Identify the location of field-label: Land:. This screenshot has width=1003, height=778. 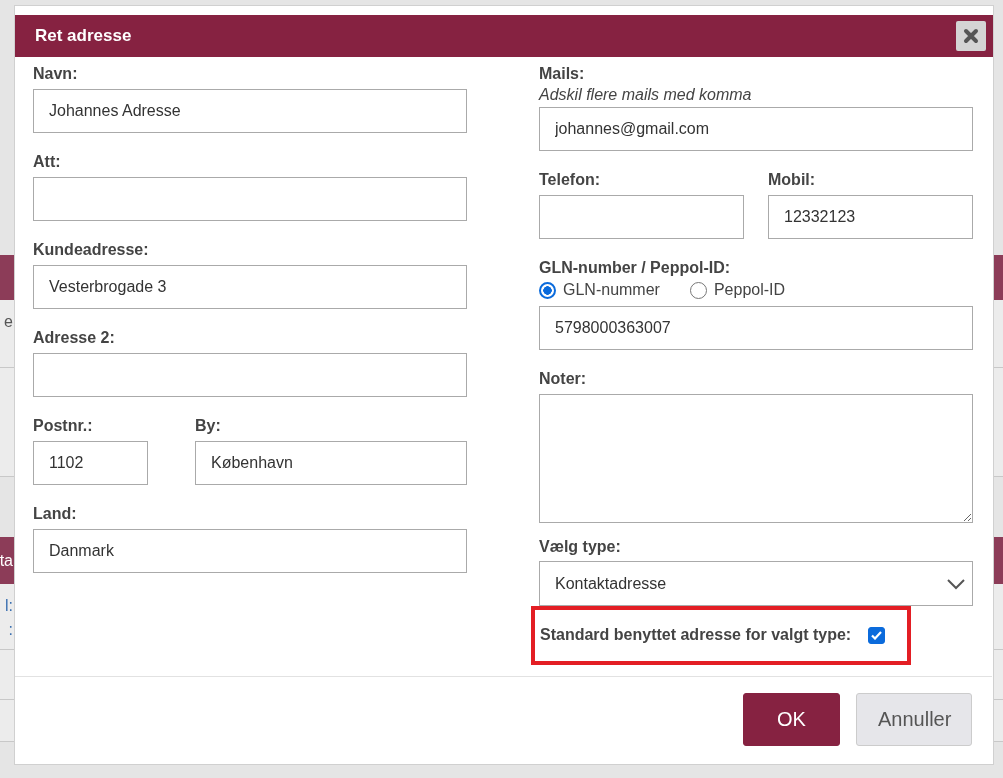
(55, 514).